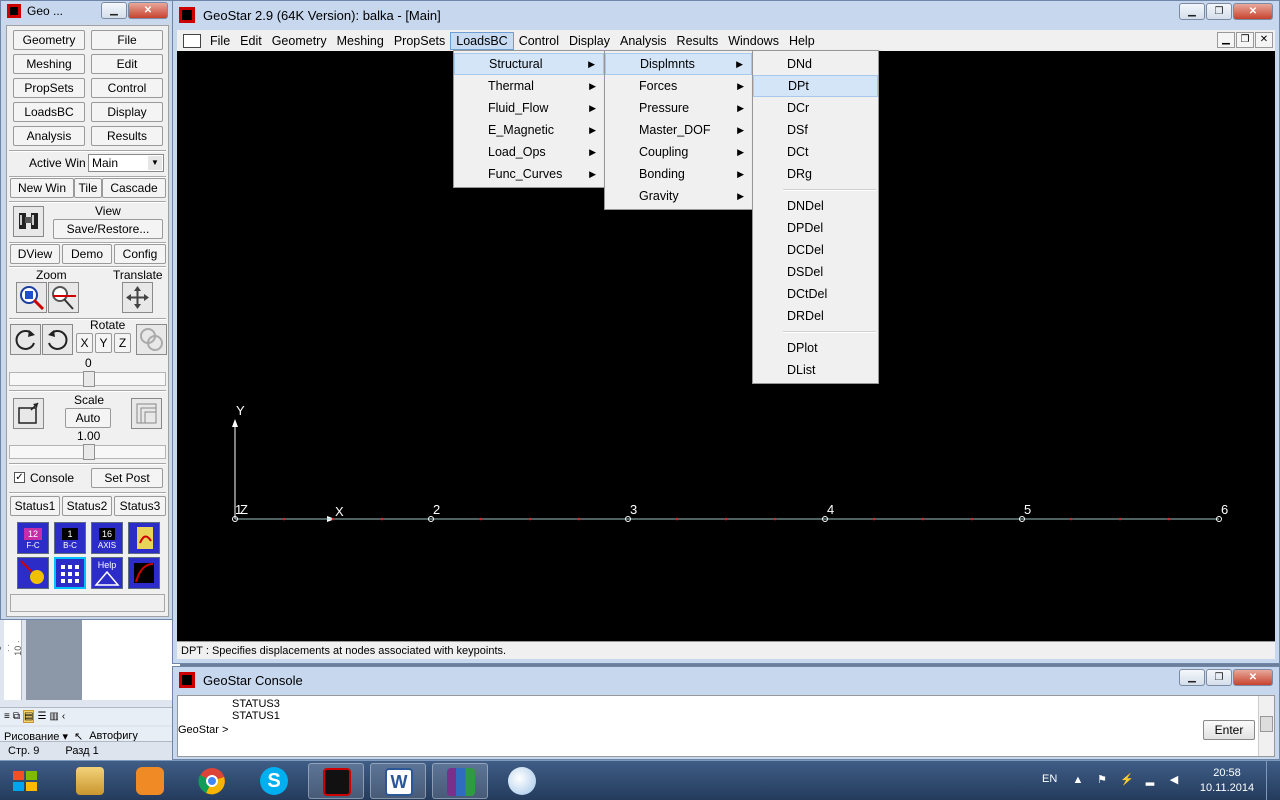 This screenshot has height=800, width=1280. I want to click on zoom-in-icon, so click(31, 297).